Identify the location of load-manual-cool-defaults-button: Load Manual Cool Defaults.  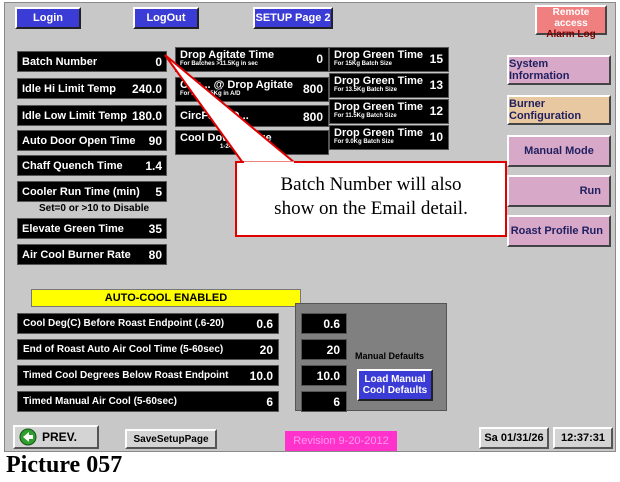
(395, 385).